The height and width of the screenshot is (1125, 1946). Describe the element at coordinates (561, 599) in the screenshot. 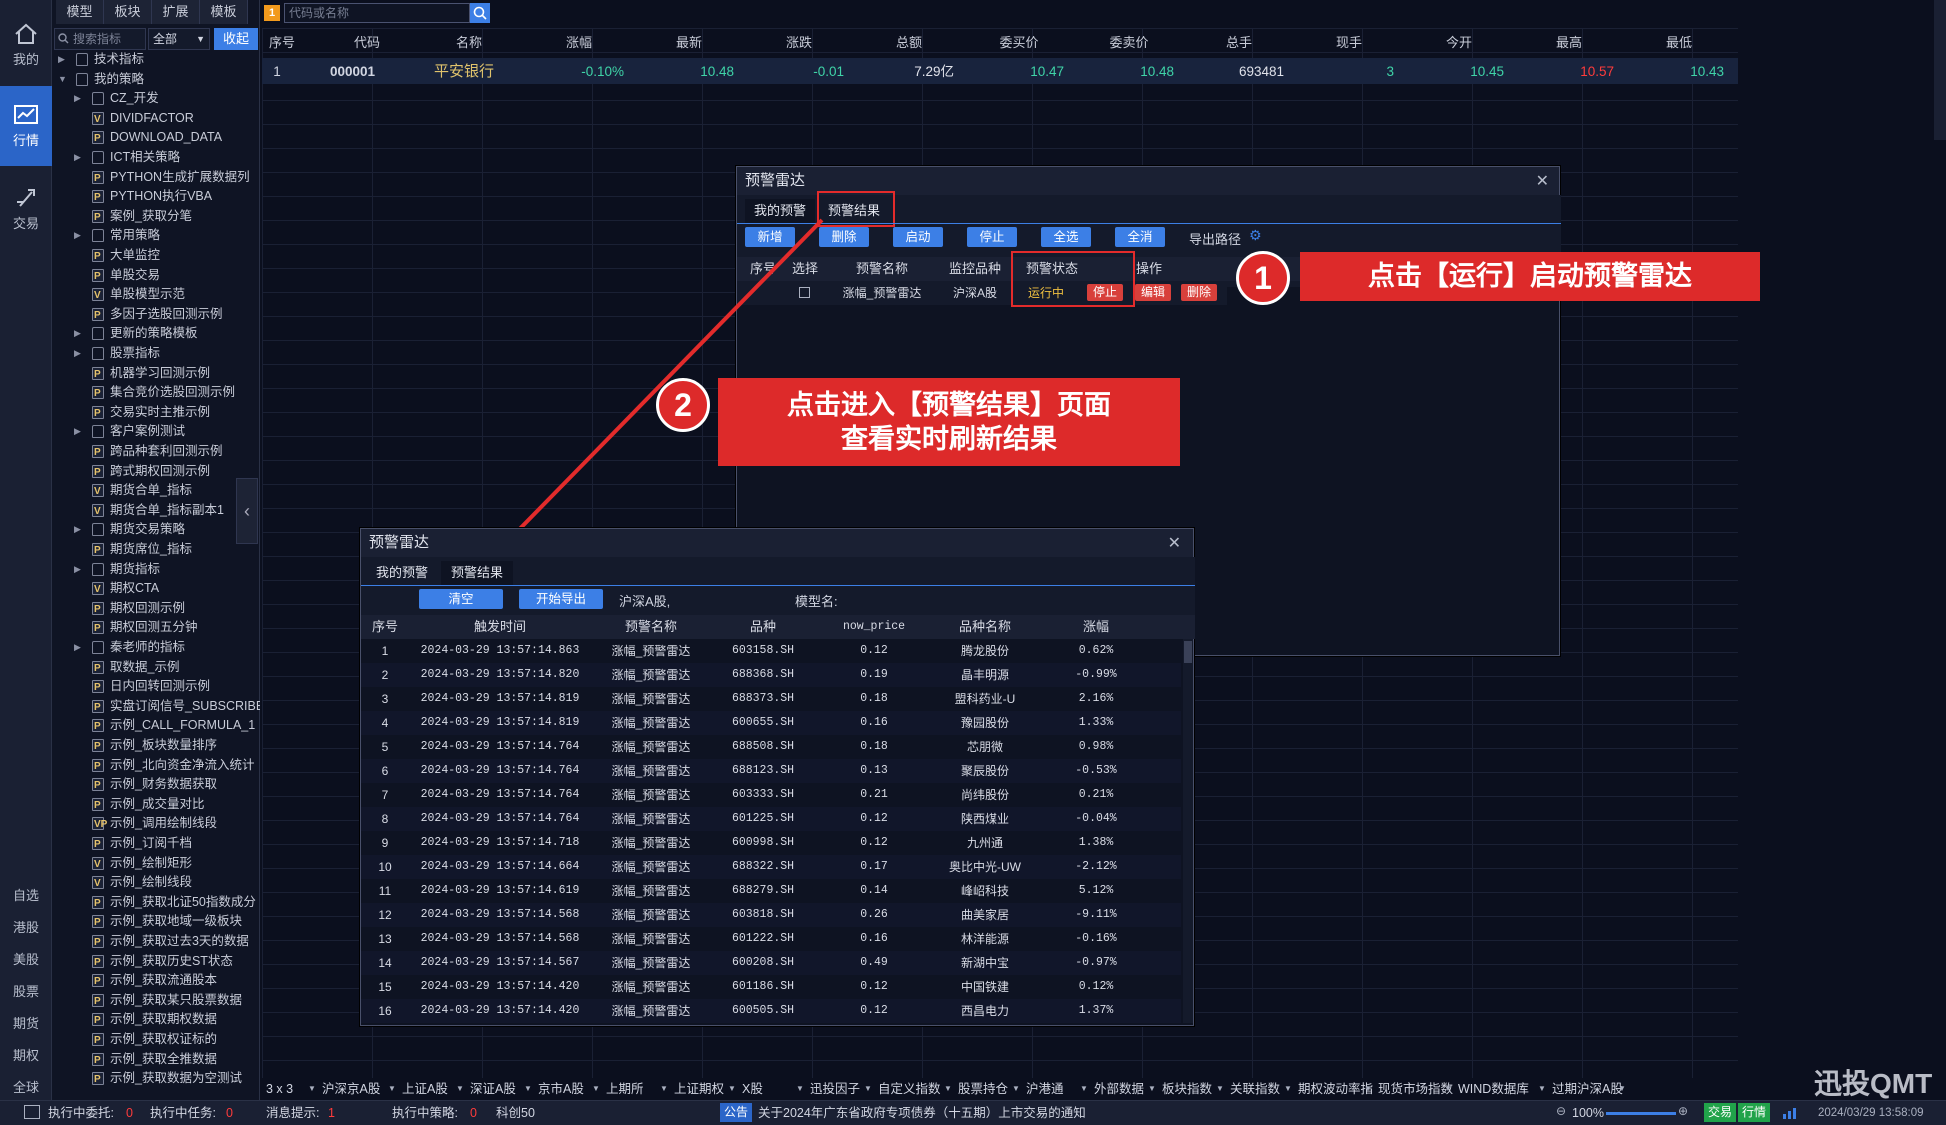

I see `start-export-button: 开始导出` at that location.